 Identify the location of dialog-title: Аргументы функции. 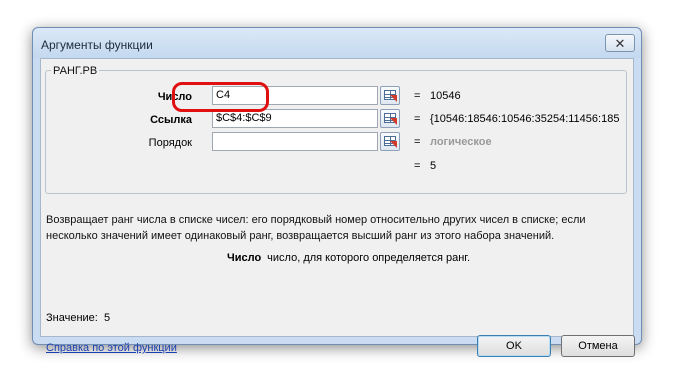
(97, 45).